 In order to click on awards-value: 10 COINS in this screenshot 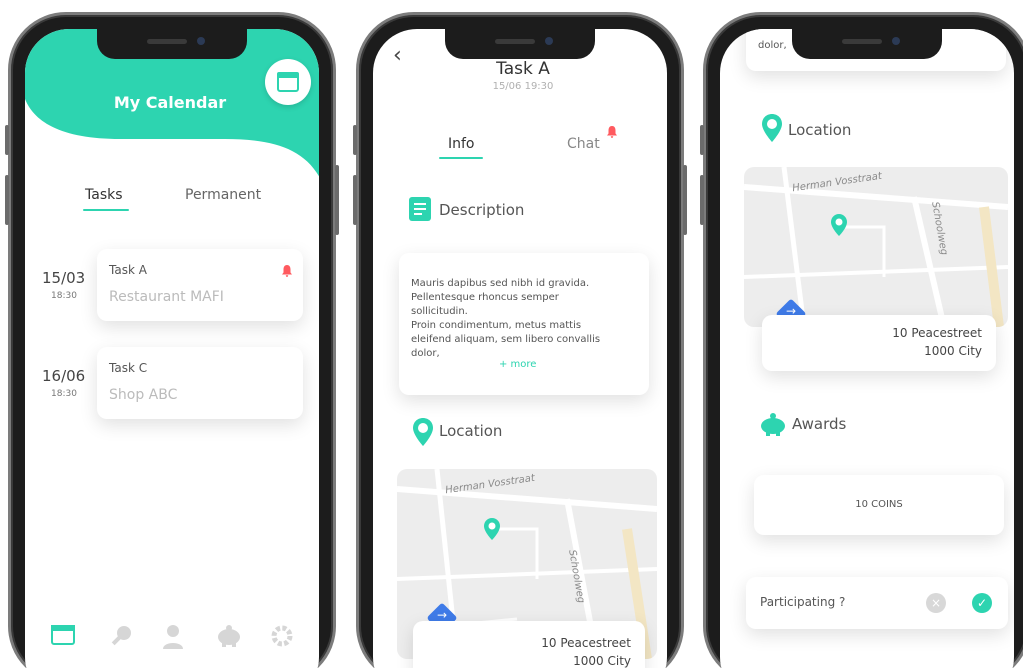, I will do `click(879, 504)`.